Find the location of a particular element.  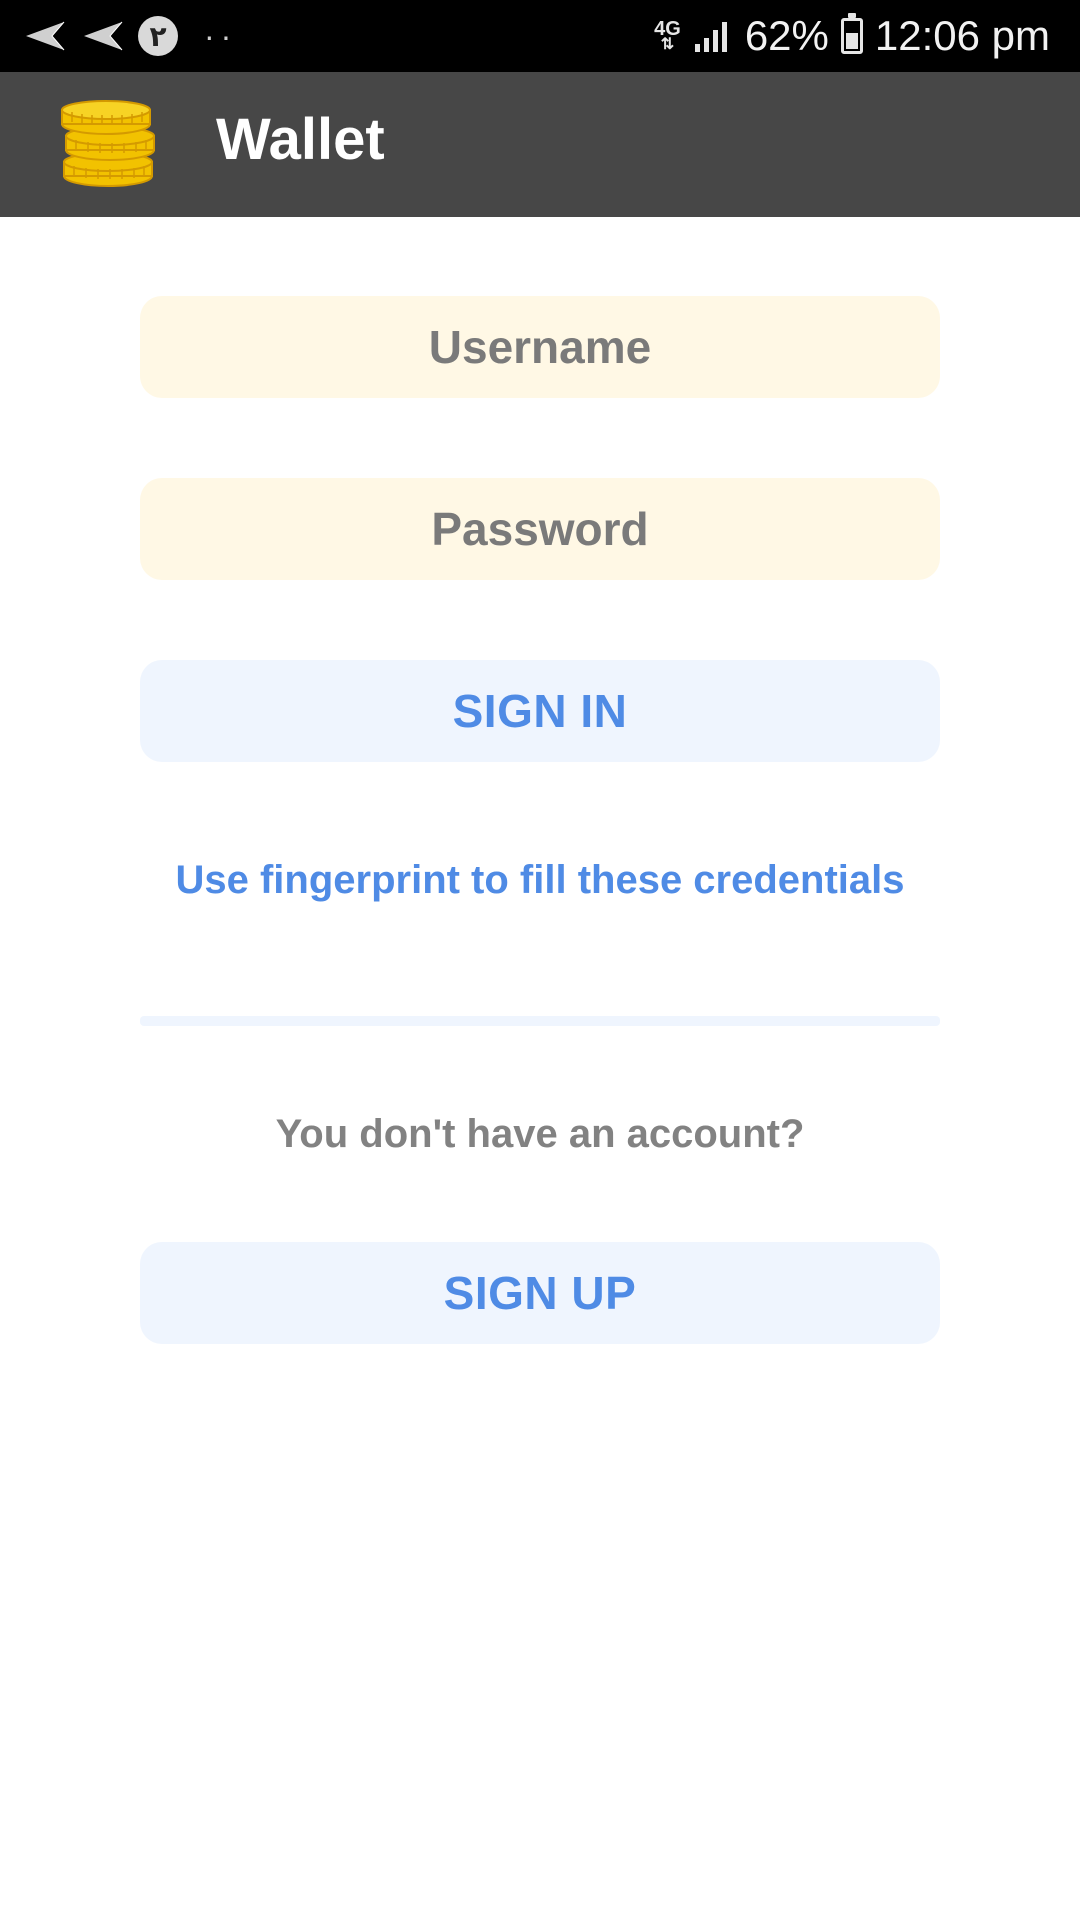

sign-up-label: SIGN UP is located at coordinates (540, 1293).